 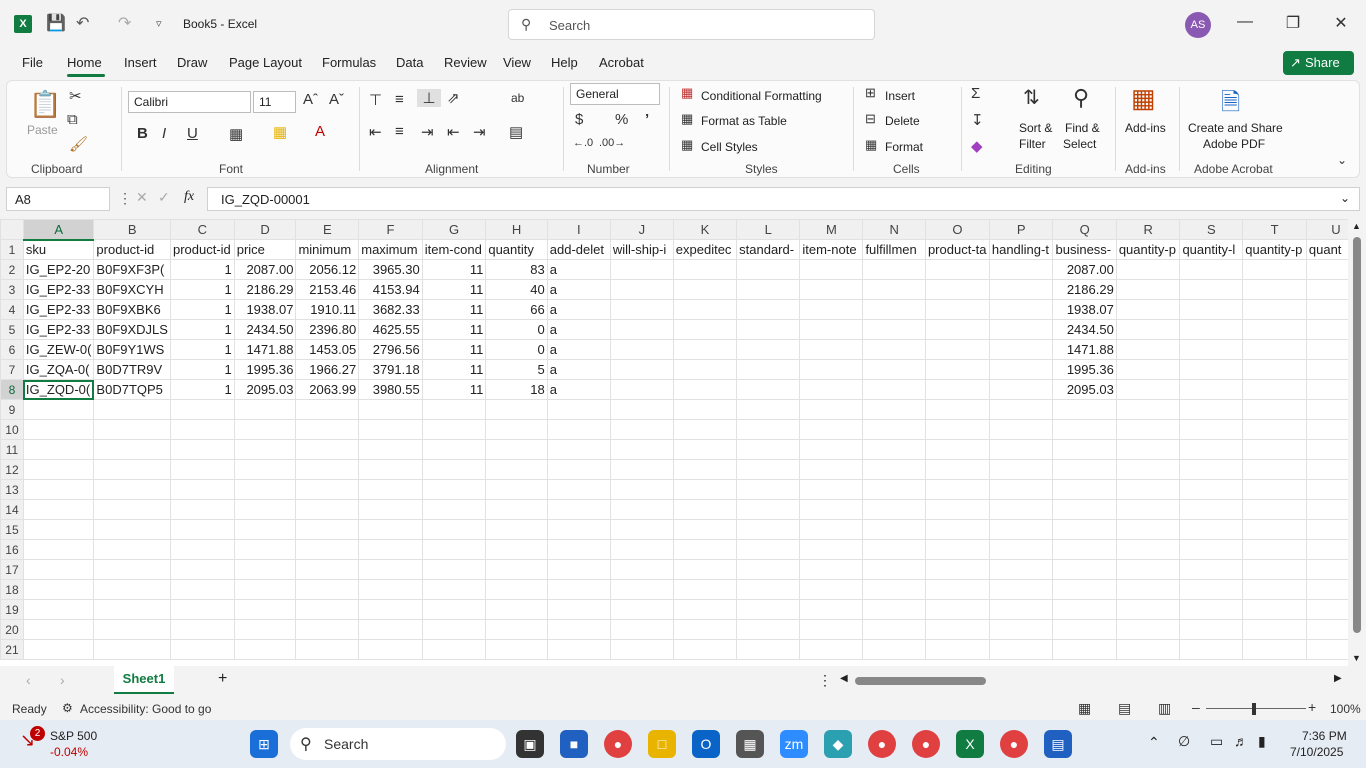 I want to click on cell-r5, so click(x=1148, y=329).